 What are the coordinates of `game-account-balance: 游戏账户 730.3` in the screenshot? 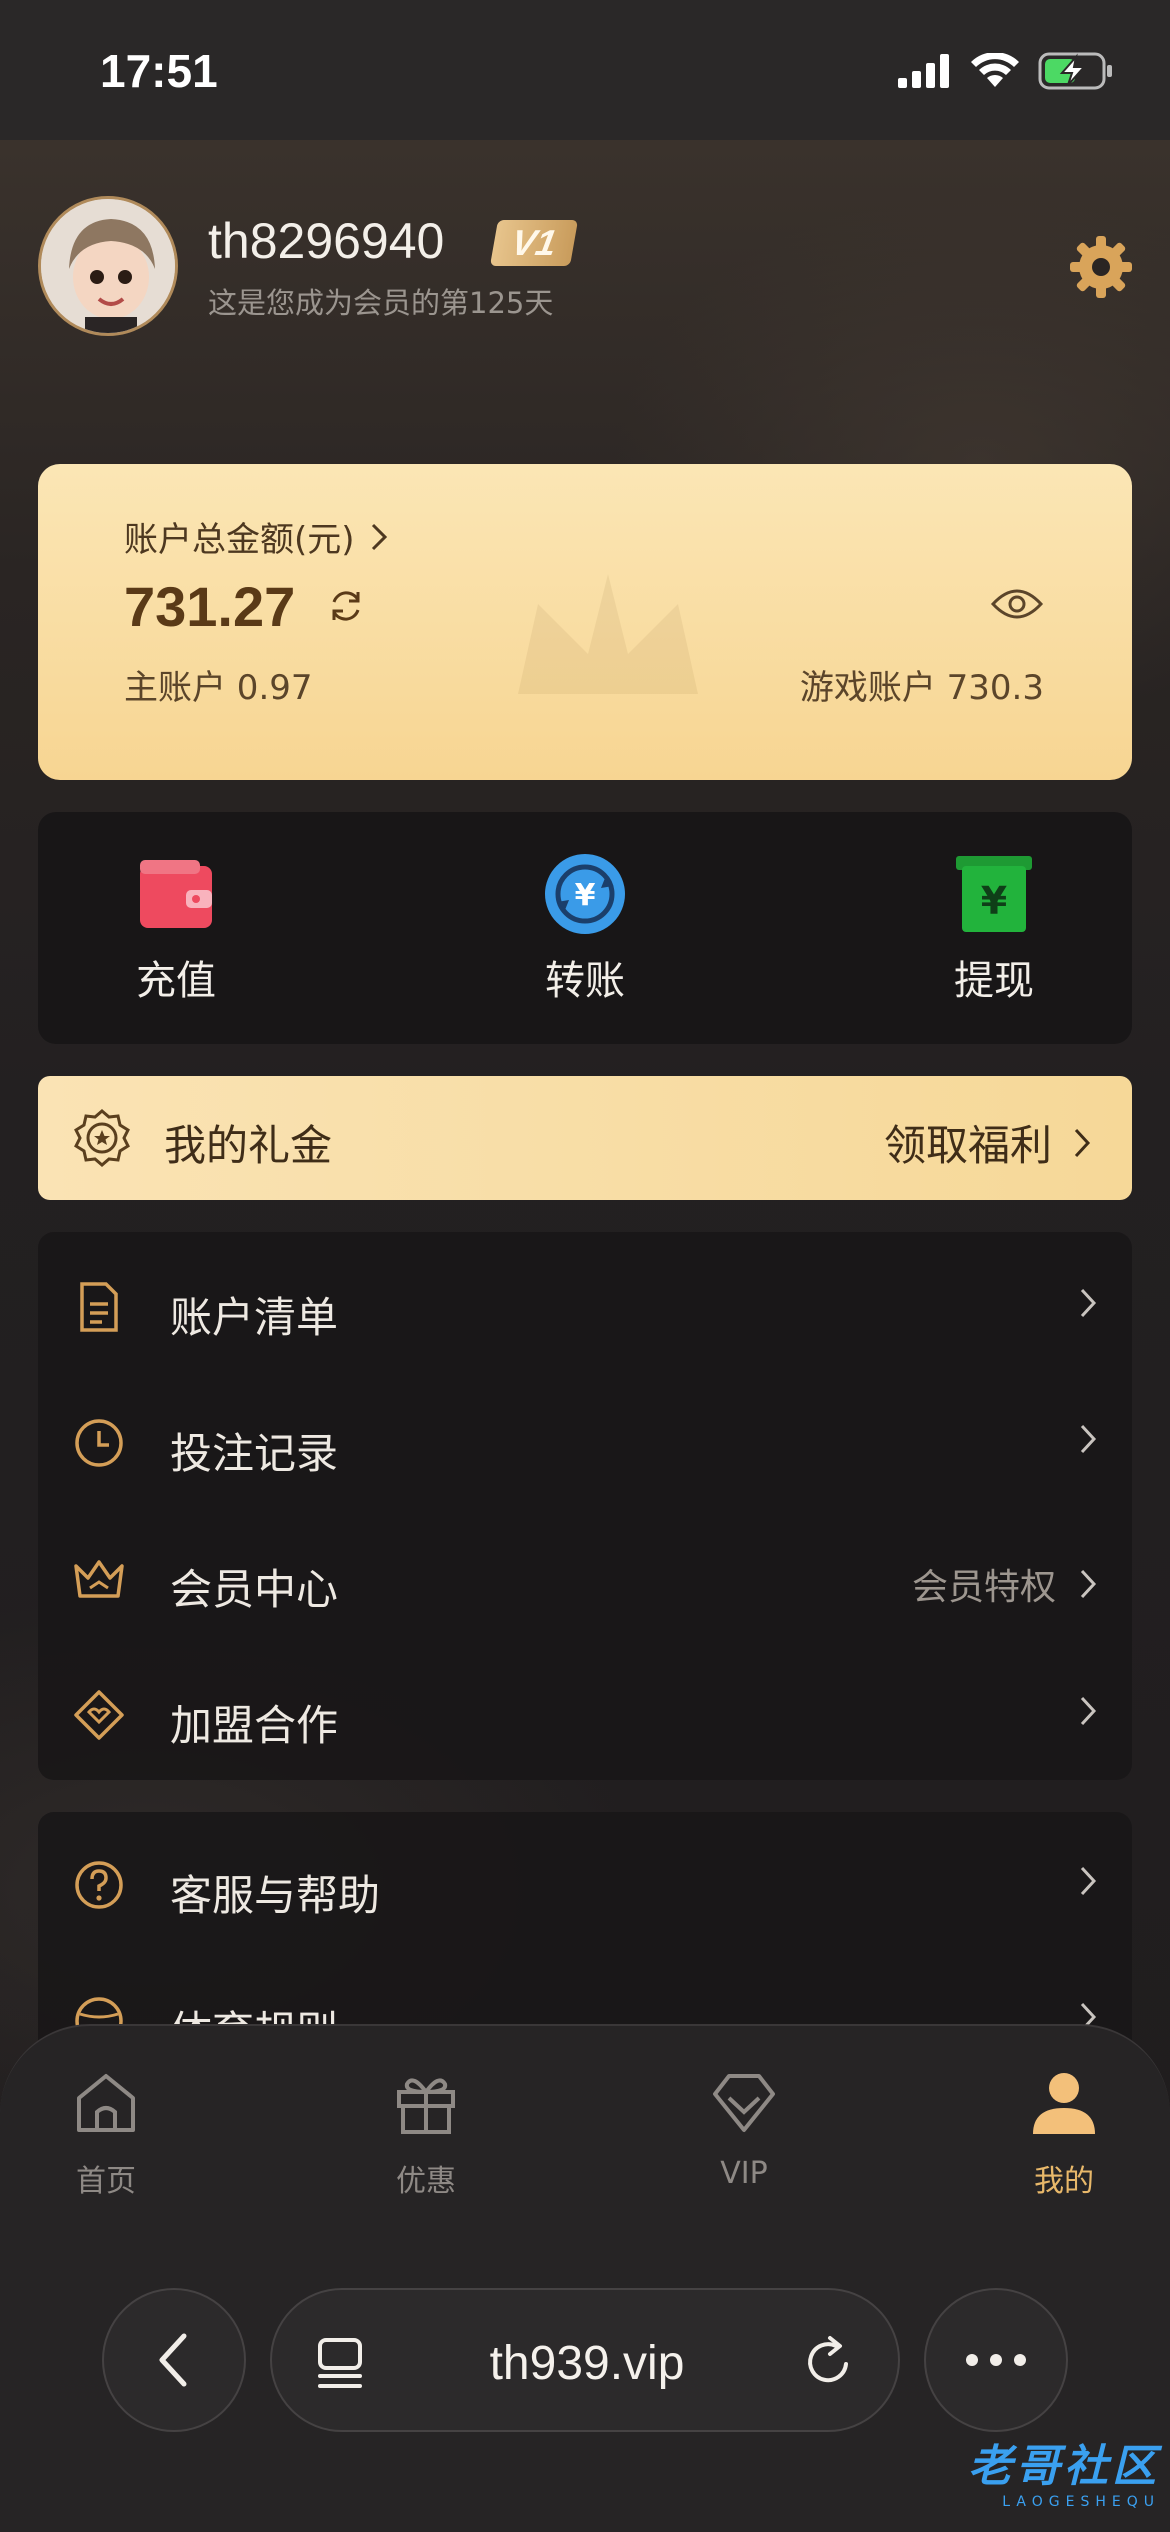 It's located at (921, 688).